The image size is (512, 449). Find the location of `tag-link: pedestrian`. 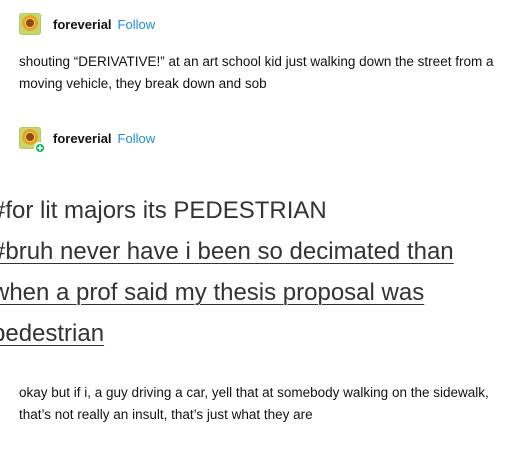

tag-link: pedestrian is located at coordinates (256, 333).